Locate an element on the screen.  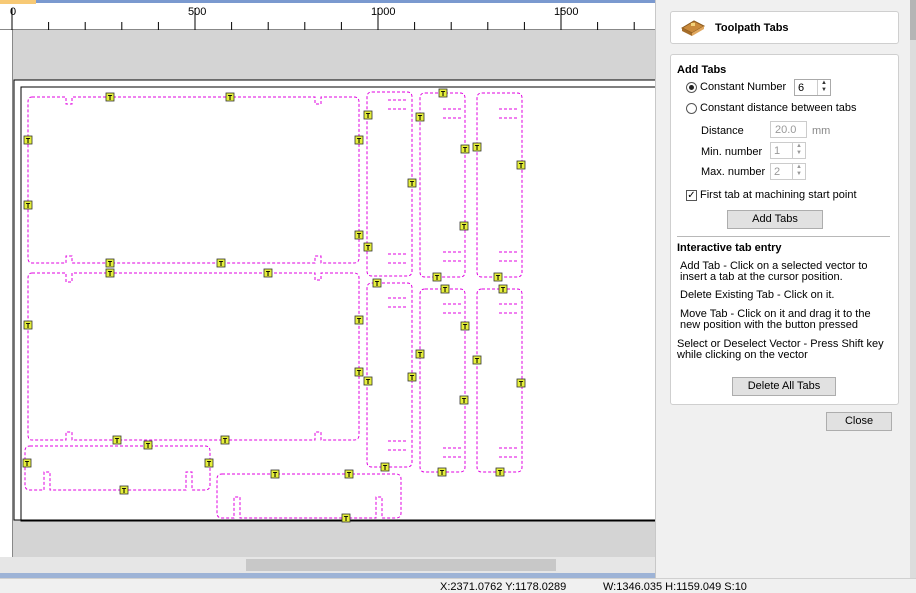
constant-distance-radio is located at coordinates (691, 108).